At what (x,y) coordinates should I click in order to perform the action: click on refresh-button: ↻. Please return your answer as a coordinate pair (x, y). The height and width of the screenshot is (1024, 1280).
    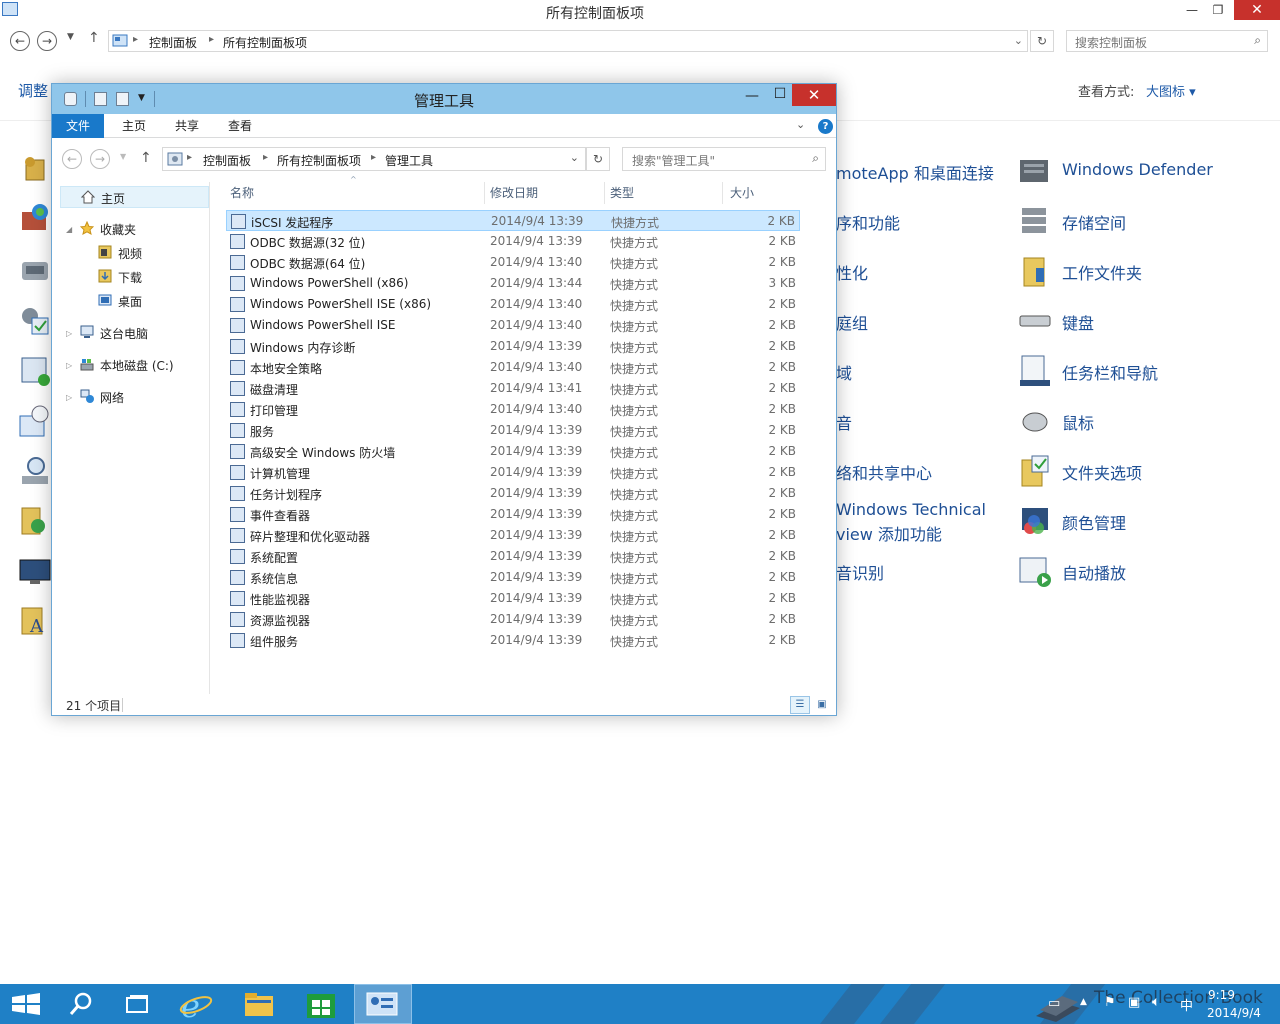
    Looking at the image, I should click on (1042, 41).